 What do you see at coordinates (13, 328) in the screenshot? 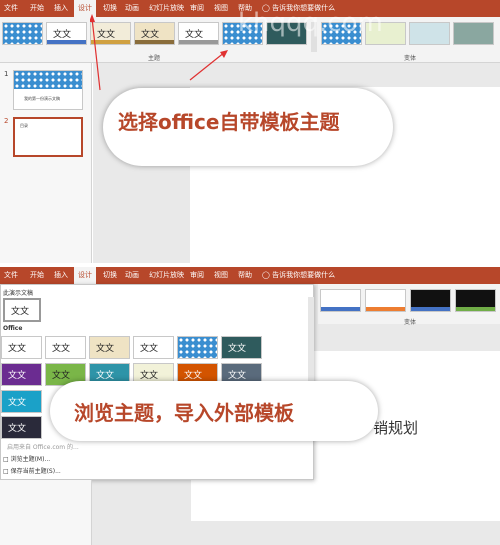
I see `section-office: Office` at bounding box center [13, 328].